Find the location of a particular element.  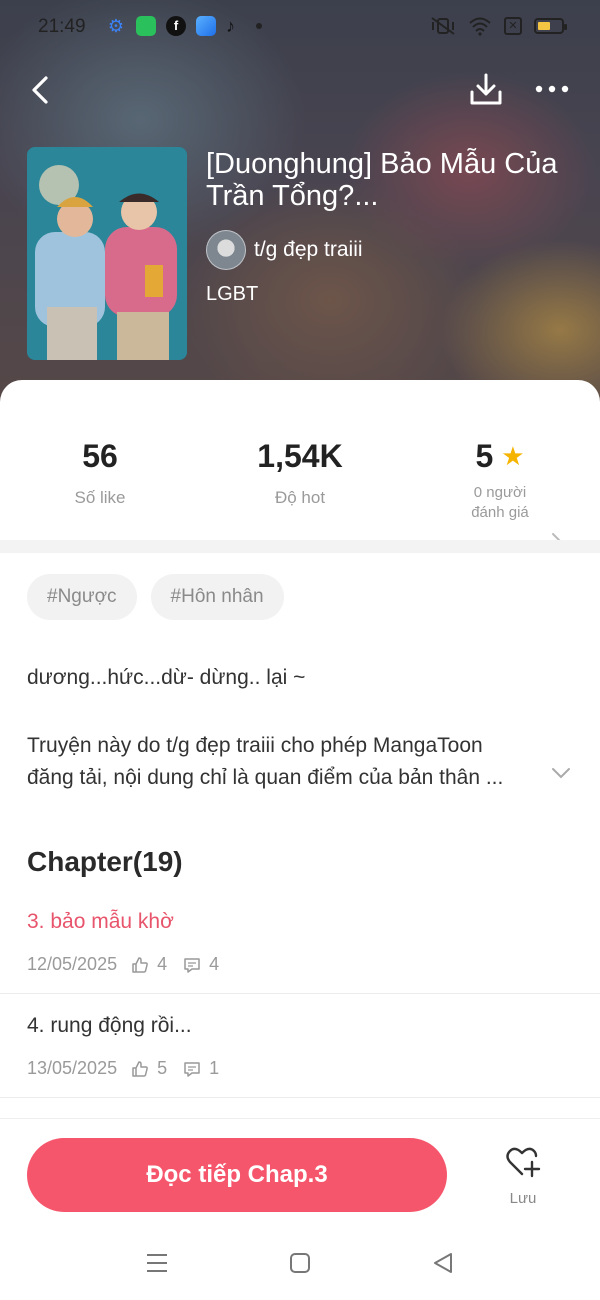

back-icon is located at coordinates (42, 90).